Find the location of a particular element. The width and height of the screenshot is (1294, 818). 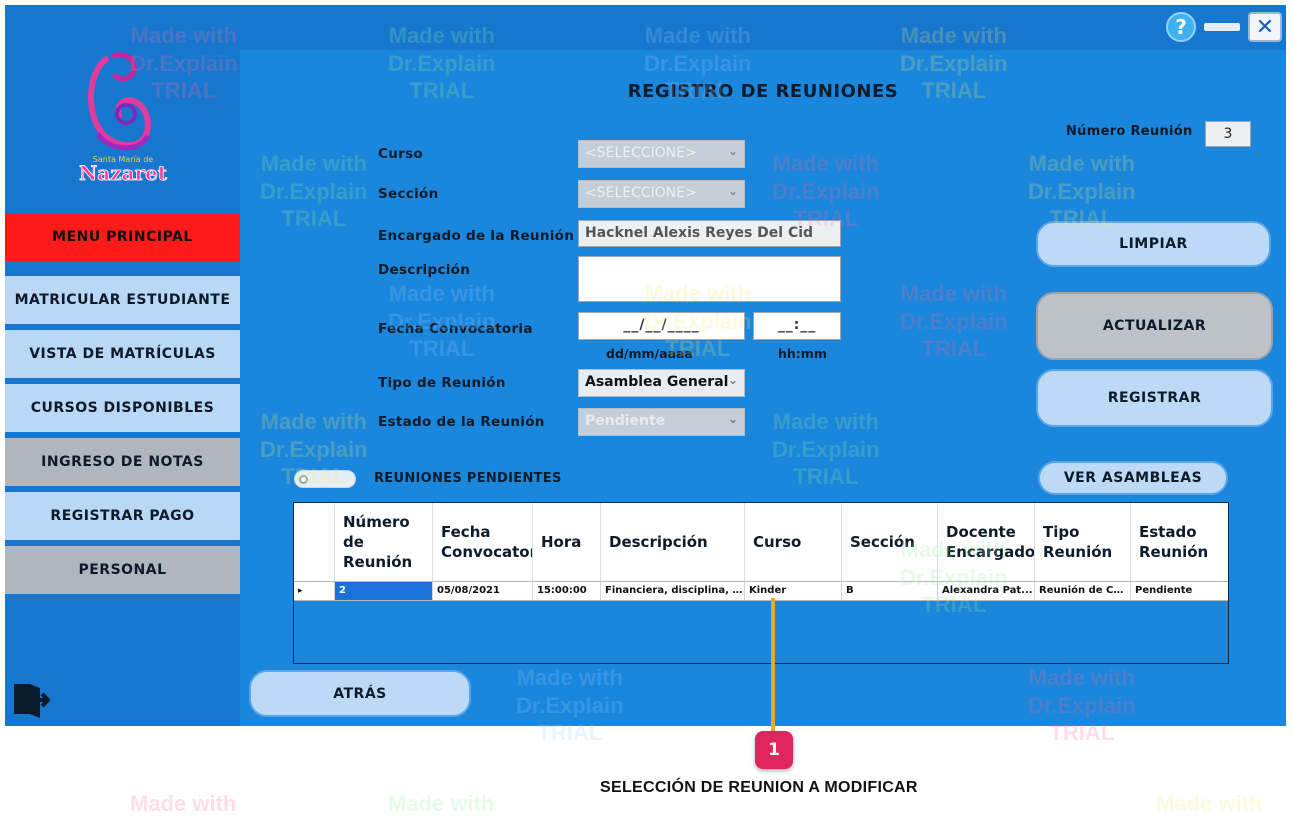

school-logo: Santa María de Nazaret is located at coordinates (123, 120).